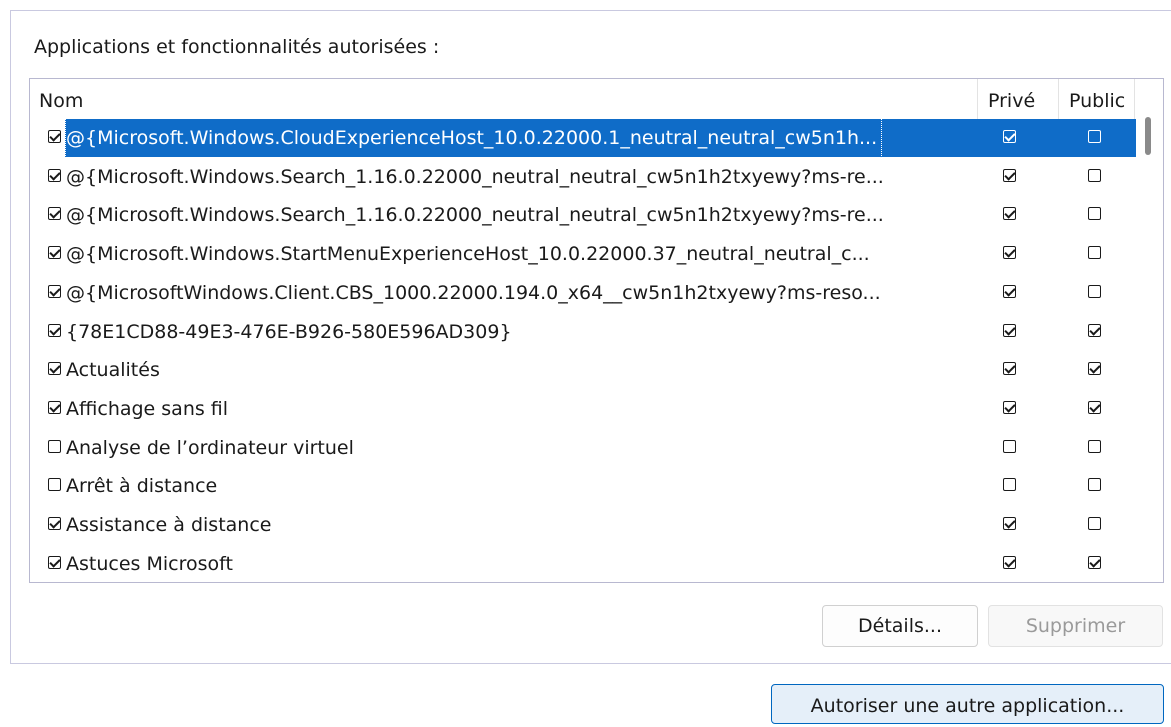  Describe the element at coordinates (582, 99) in the screenshot. I see `list-header: Nom Privé Public` at that location.